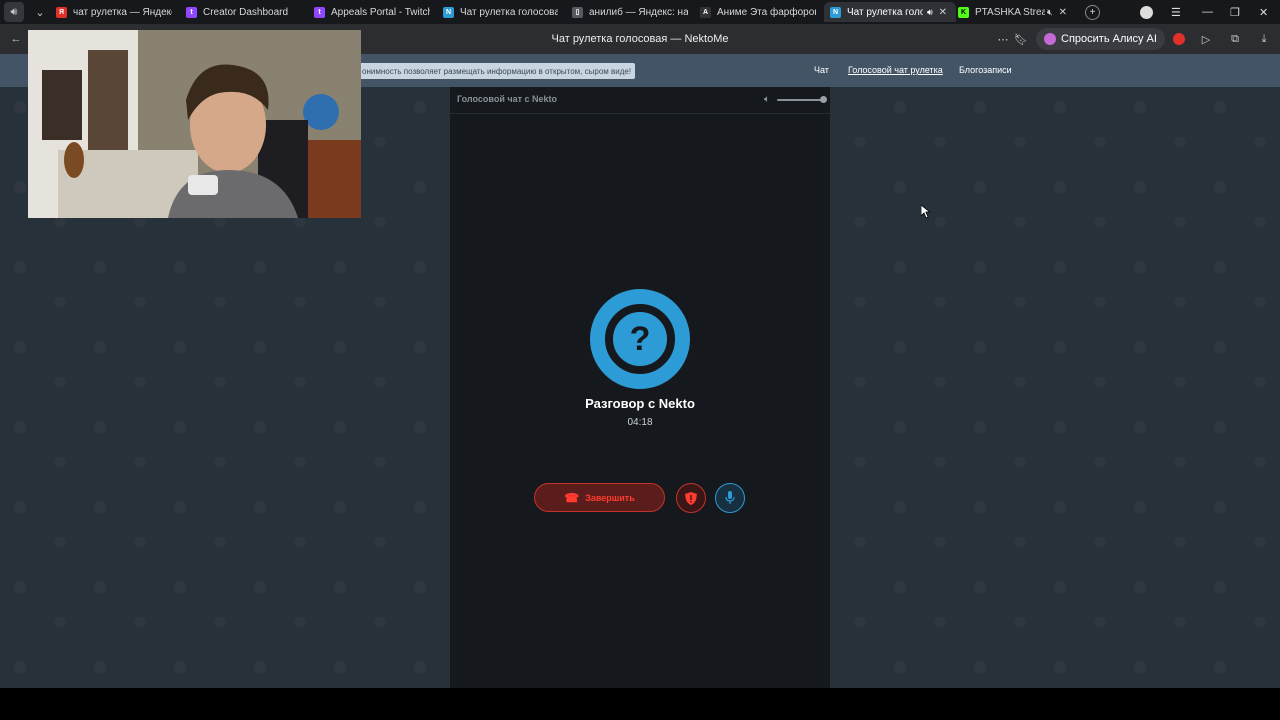  I want to click on extension-icon, so click(1179, 39).